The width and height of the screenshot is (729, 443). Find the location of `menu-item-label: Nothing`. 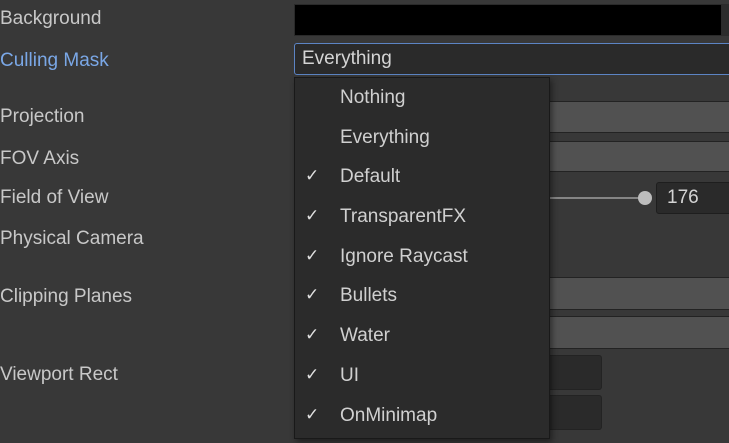

menu-item-label: Nothing is located at coordinates (373, 97).